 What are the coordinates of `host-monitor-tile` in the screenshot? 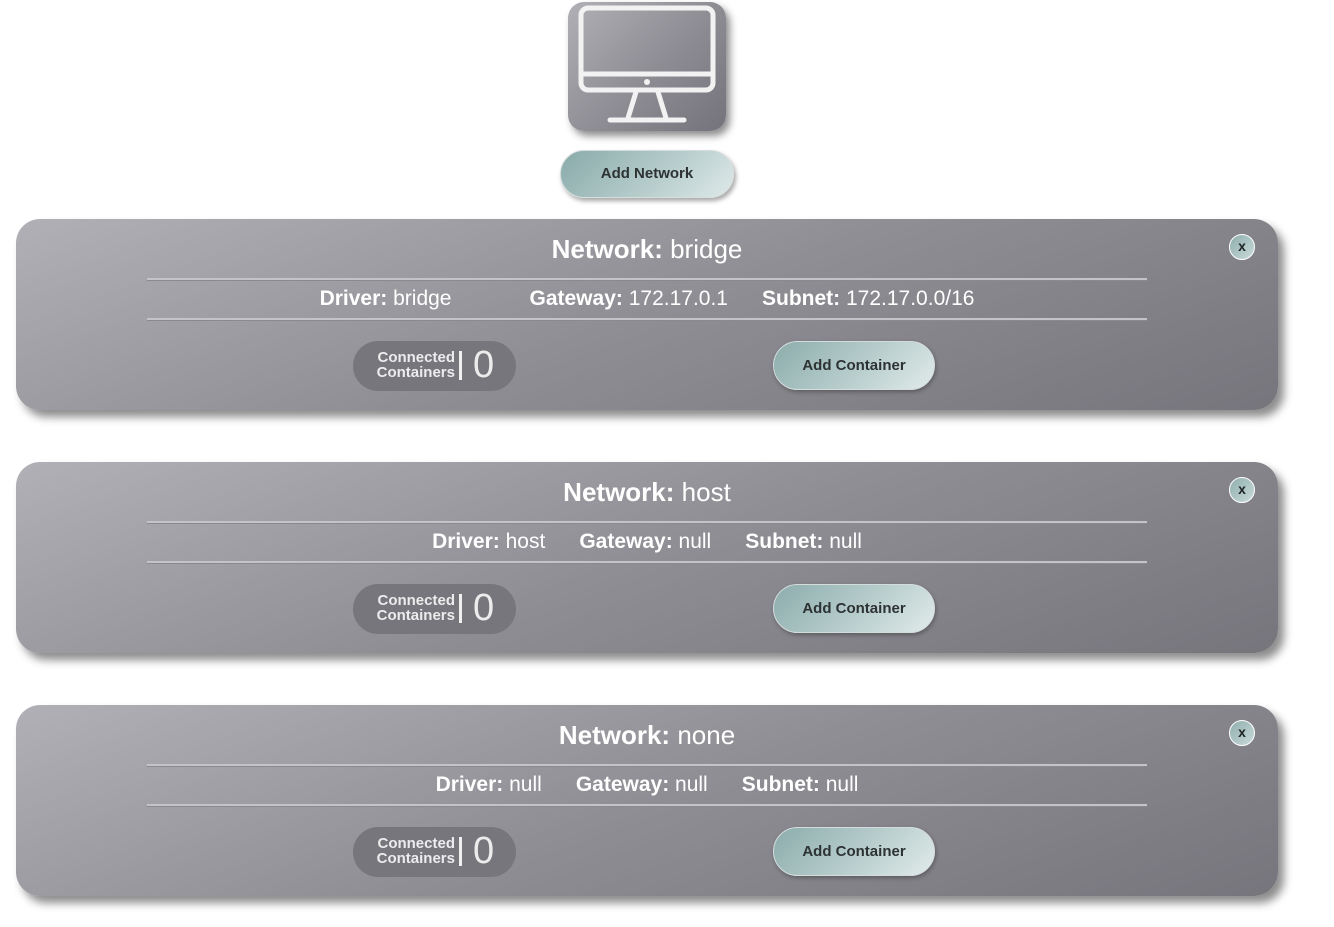 It's located at (647, 66).